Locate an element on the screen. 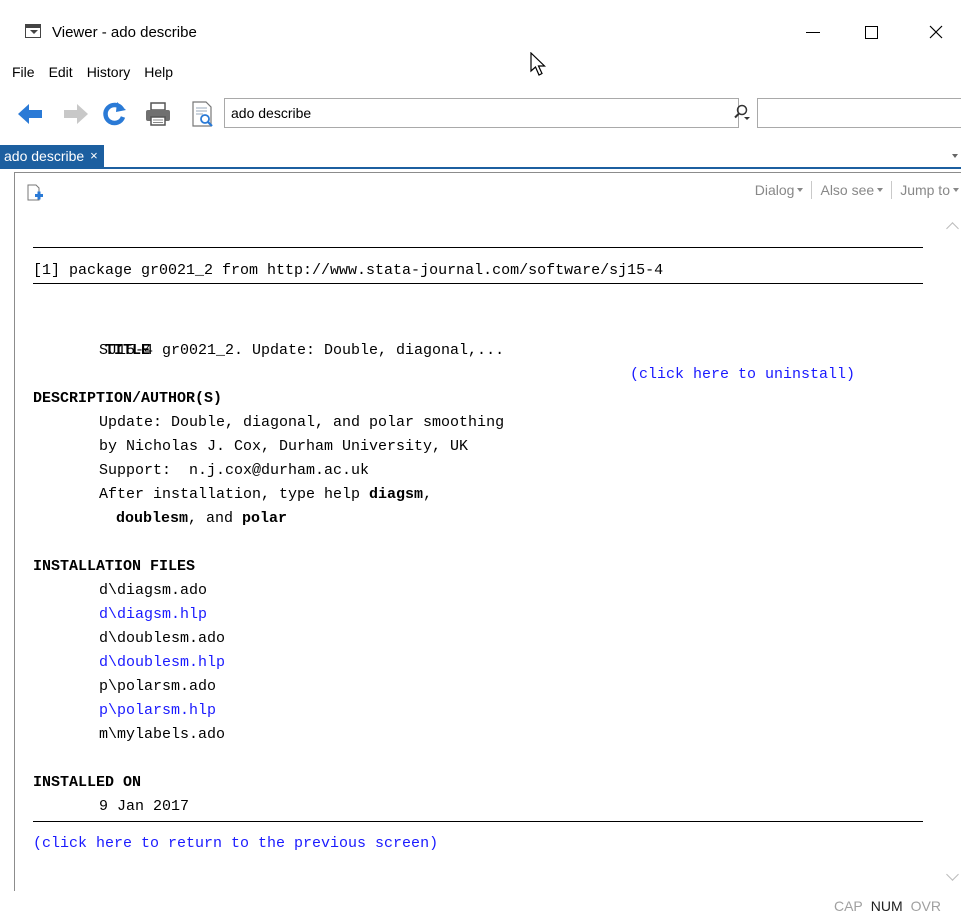 The height and width of the screenshot is (921, 961). also-see-label: Also see is located at coordinates (847, 190).